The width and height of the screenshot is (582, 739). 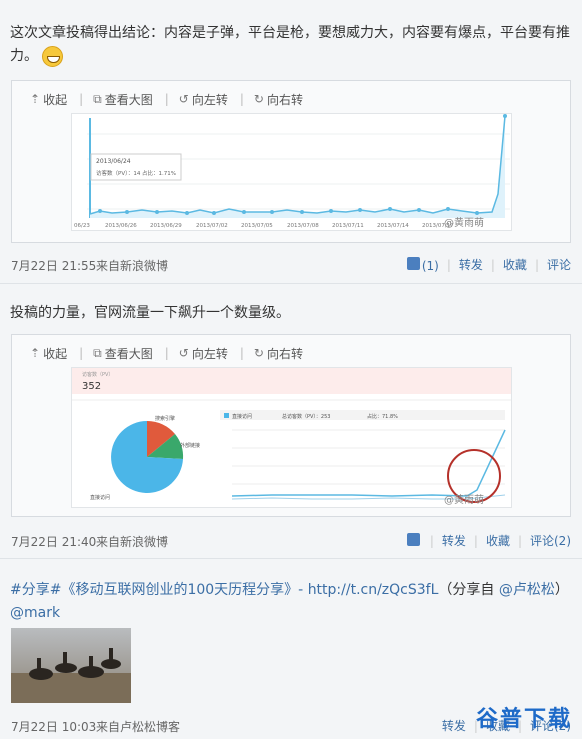 I want to click on post-actions: (1) | 转发 | 收藏 | 评论, so click(x=488, y=264).